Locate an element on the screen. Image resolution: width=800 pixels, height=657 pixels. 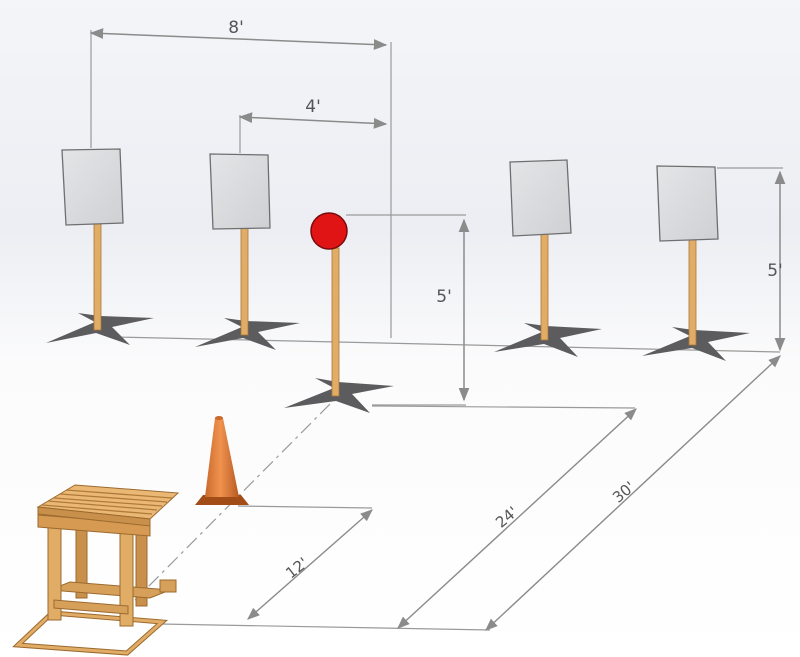
popper-plate is located at coordinates (329, 231).